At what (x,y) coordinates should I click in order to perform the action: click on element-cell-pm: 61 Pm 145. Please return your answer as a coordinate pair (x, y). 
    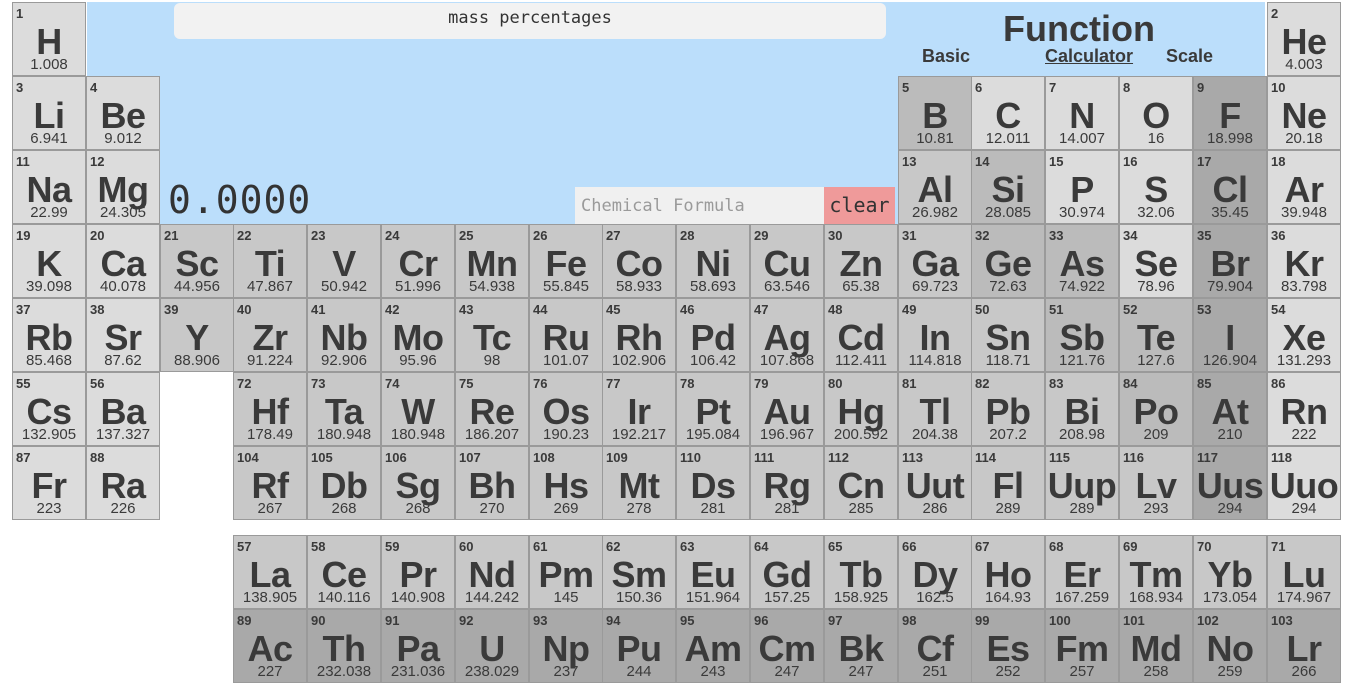
    Looking at the image, I should click on (566, 572).